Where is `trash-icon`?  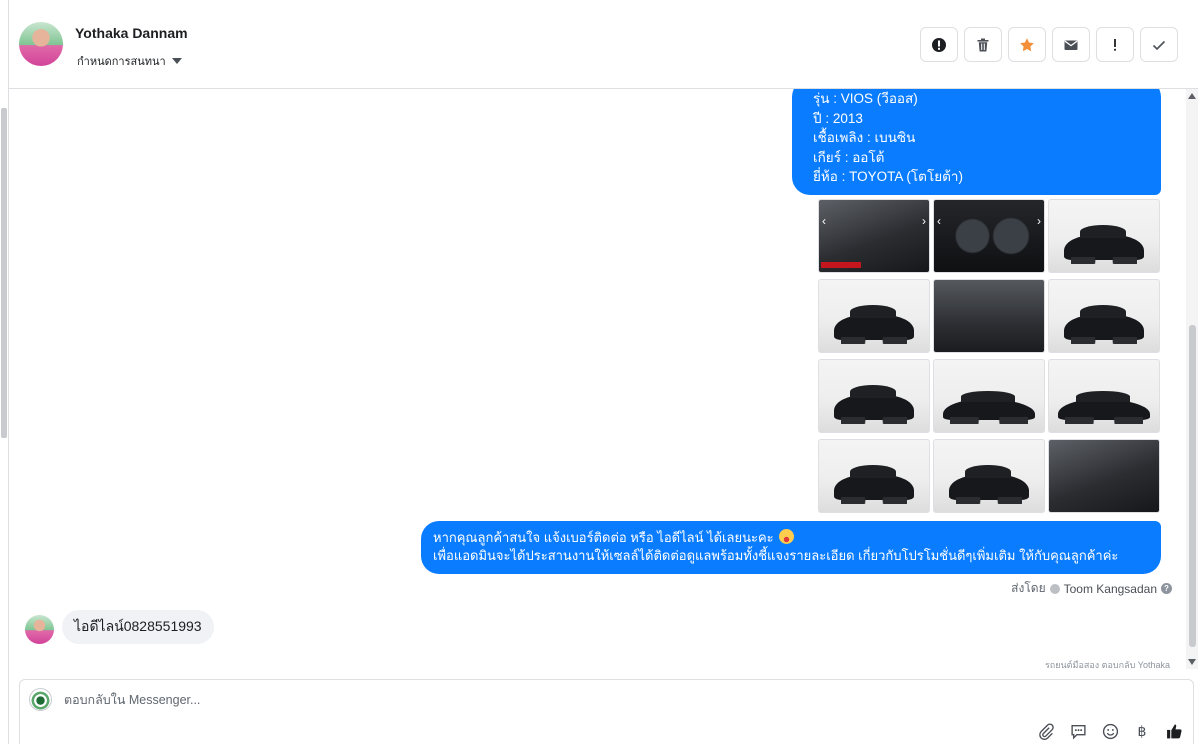
trash-icon is located at coordinates (983, 44).